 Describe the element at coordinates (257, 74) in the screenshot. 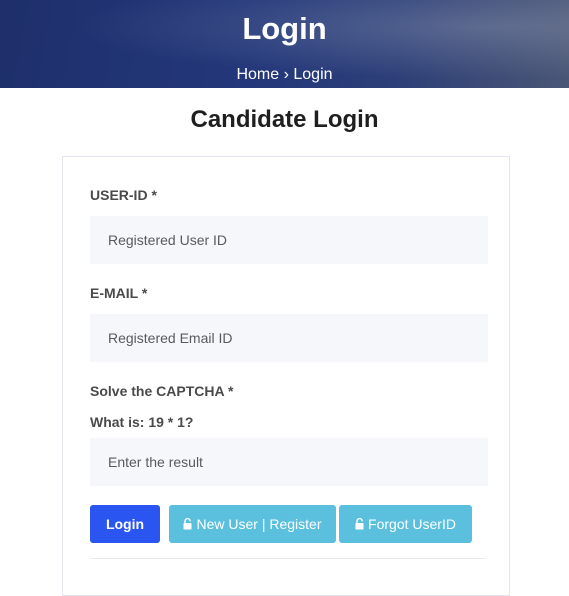

I see `breadcrumb-home-link: Home` at that location.